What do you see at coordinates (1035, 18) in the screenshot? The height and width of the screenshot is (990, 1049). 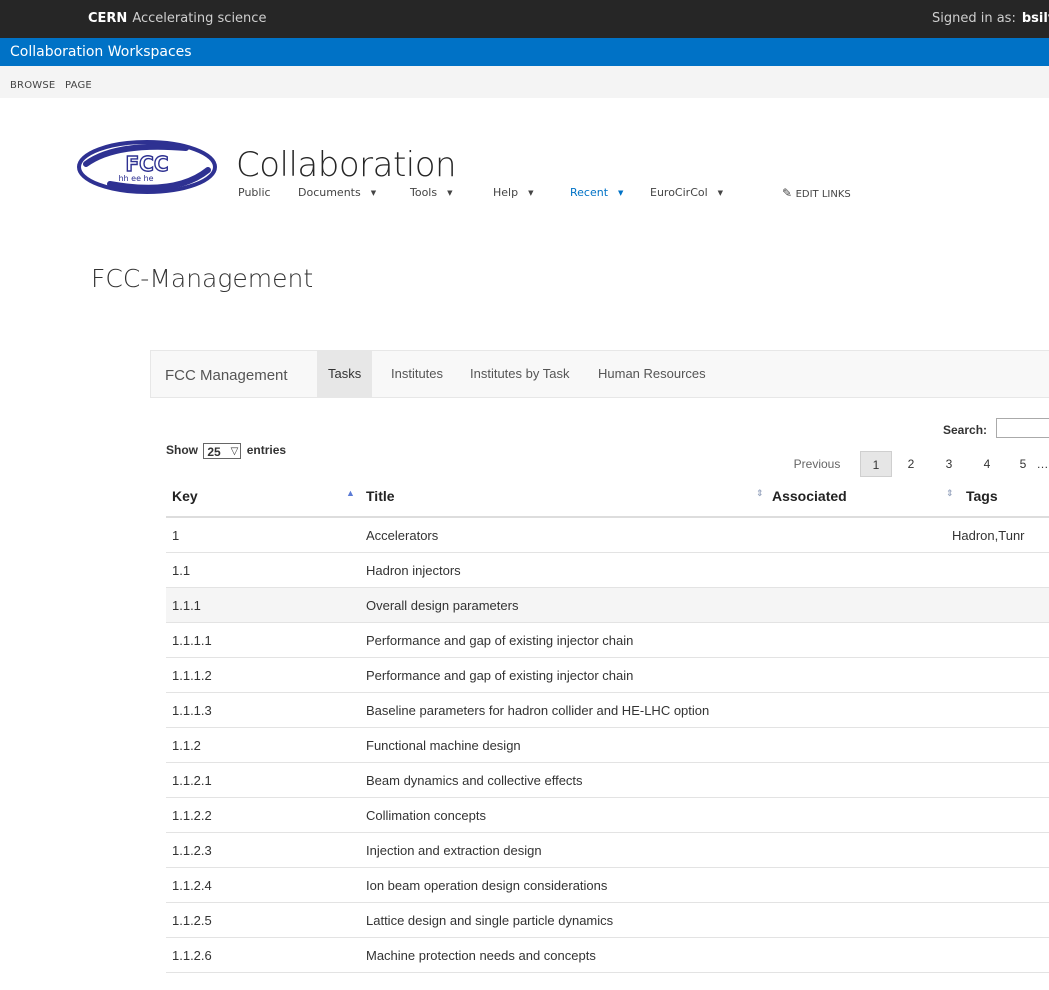 I see `user-name-link: bsilva` at bounding box center [1035, 18].